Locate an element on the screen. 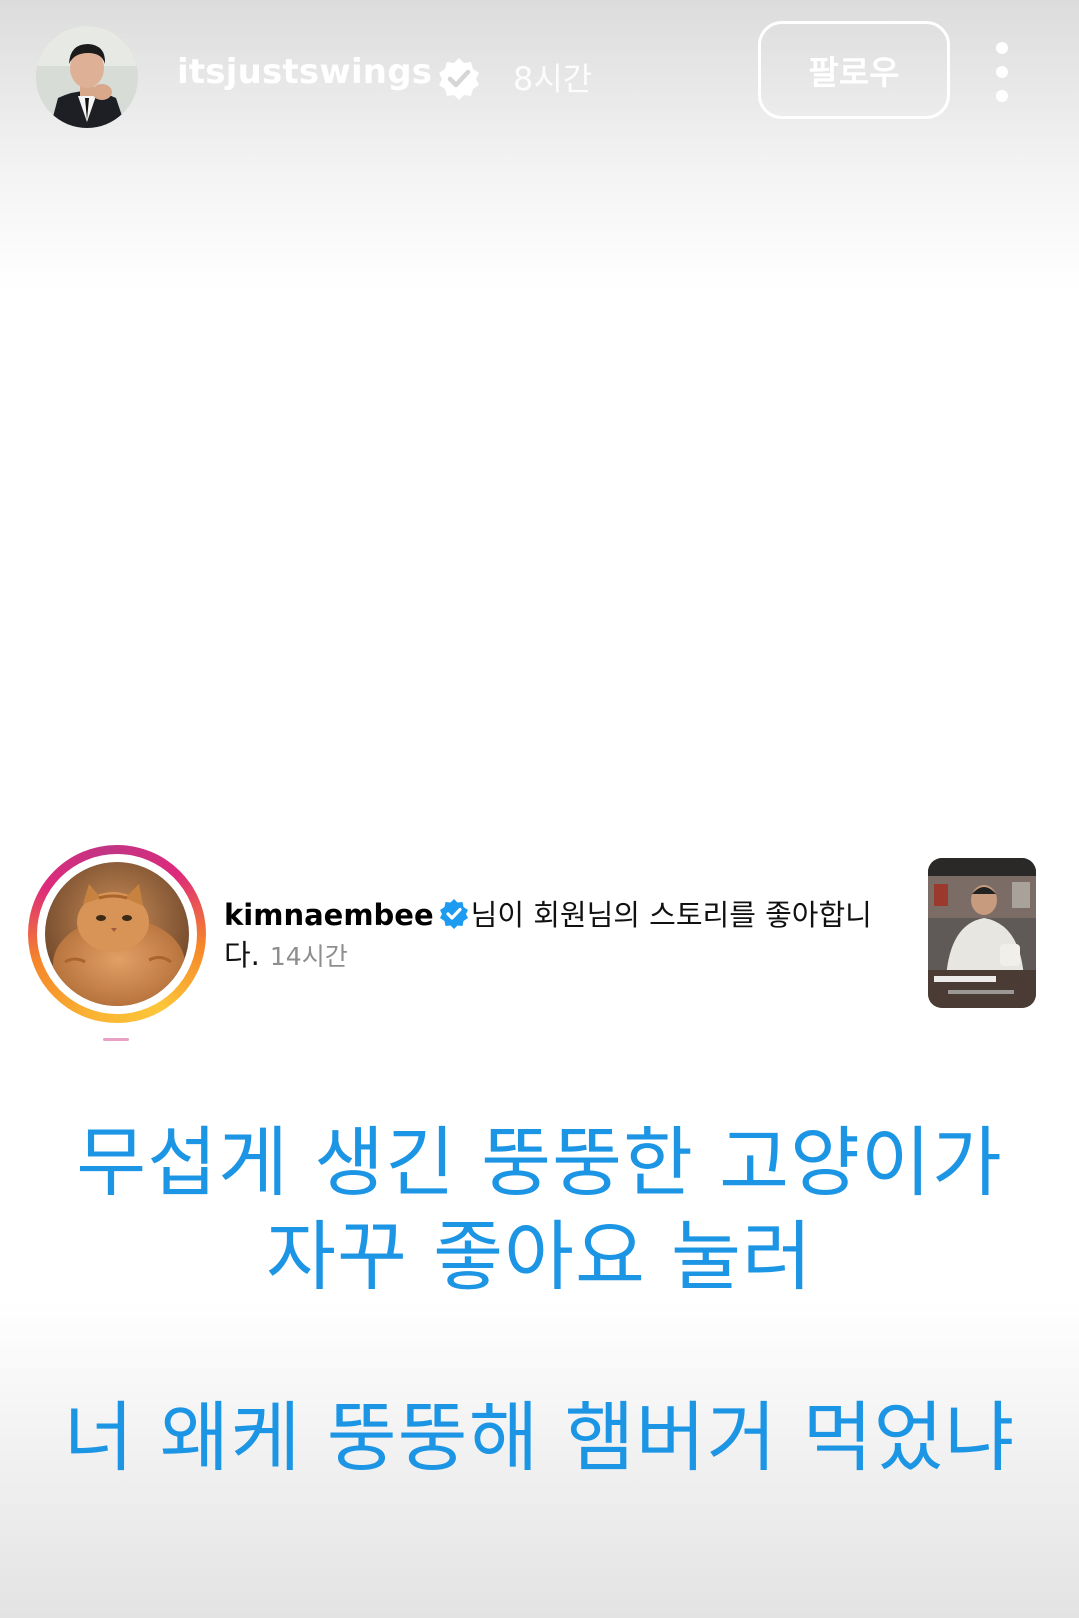 This screenshot has width=1079, height=1618. more-vertical-icon is located at coordinates (1002, 72).